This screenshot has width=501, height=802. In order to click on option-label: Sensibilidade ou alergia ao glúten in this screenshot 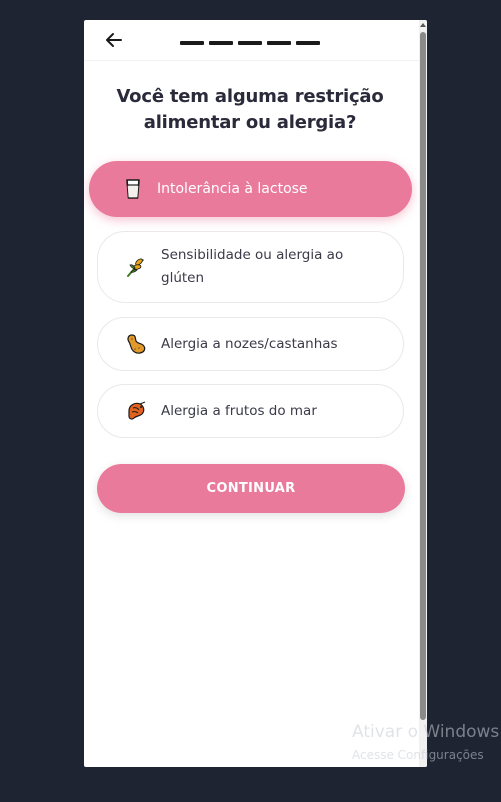, I will do `click(252, 266)`.